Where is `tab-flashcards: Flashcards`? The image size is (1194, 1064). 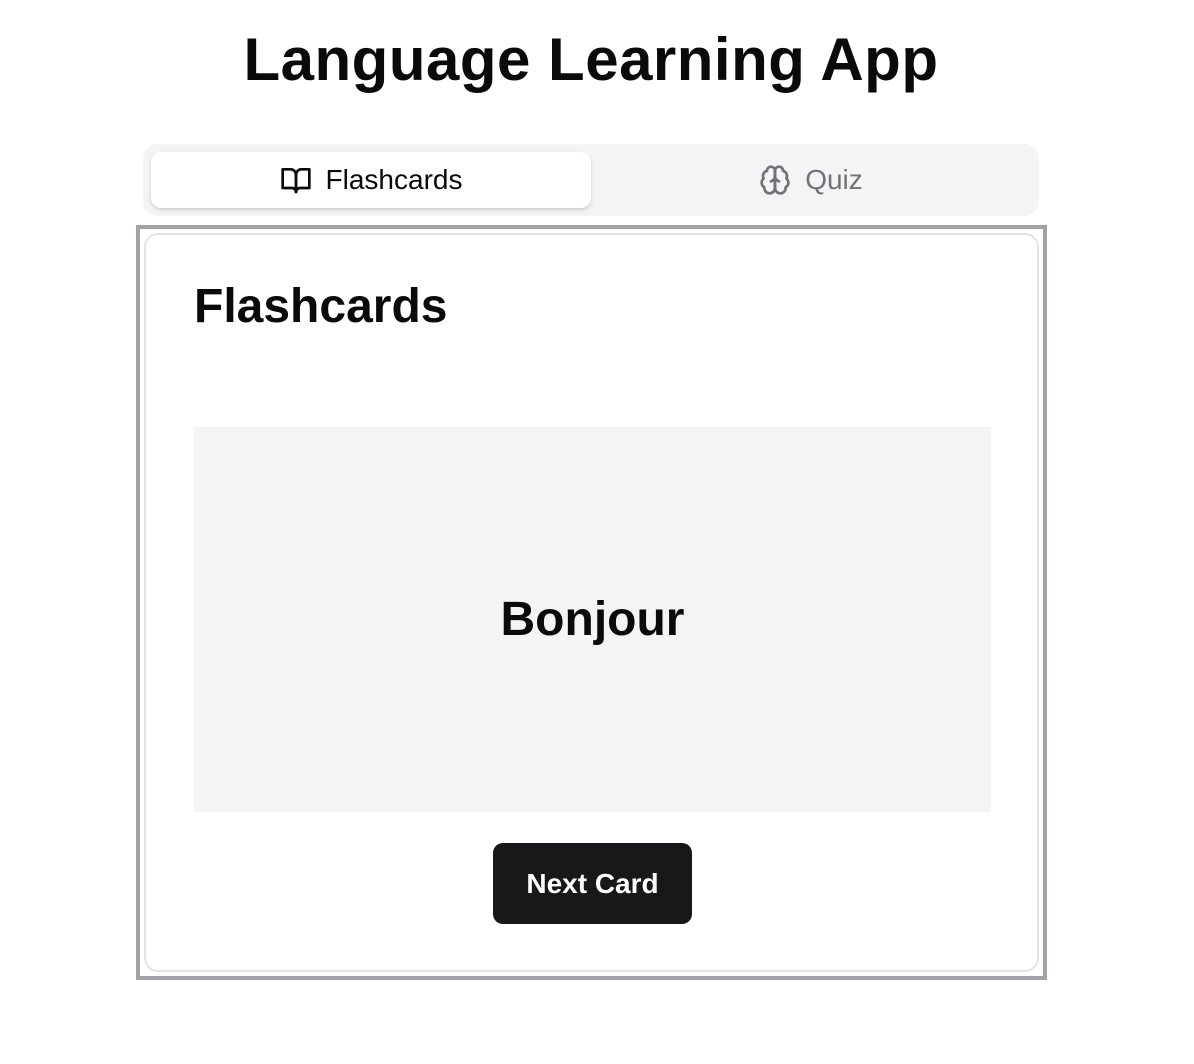
tab-flashcards: Flashcards is located at coordinates (371, 180).